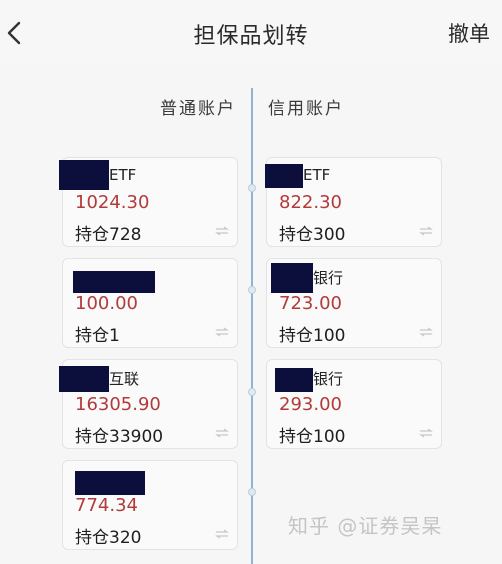  I want to click on security-holding: 持仓300, so click(312, 235).